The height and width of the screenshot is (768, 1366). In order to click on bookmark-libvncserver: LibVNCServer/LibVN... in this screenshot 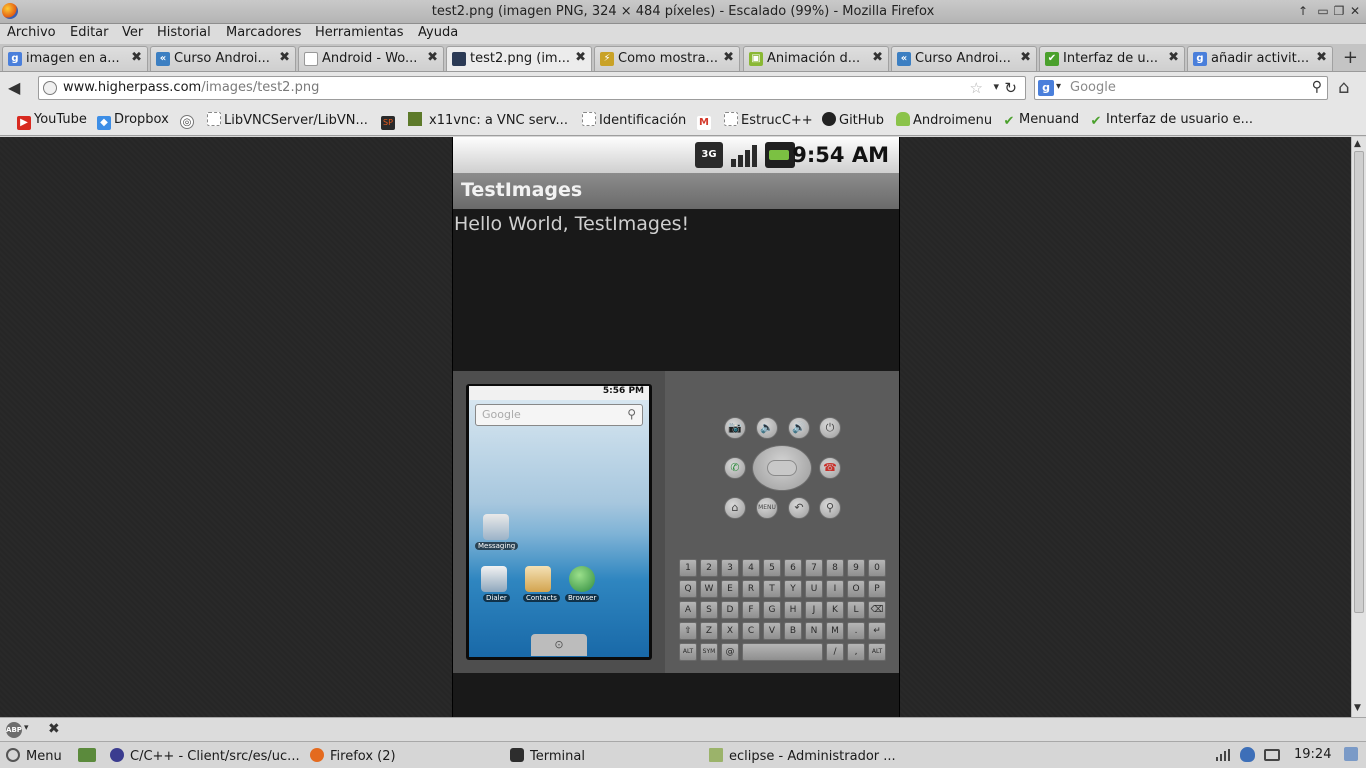, I will do `click(287, 120)`.